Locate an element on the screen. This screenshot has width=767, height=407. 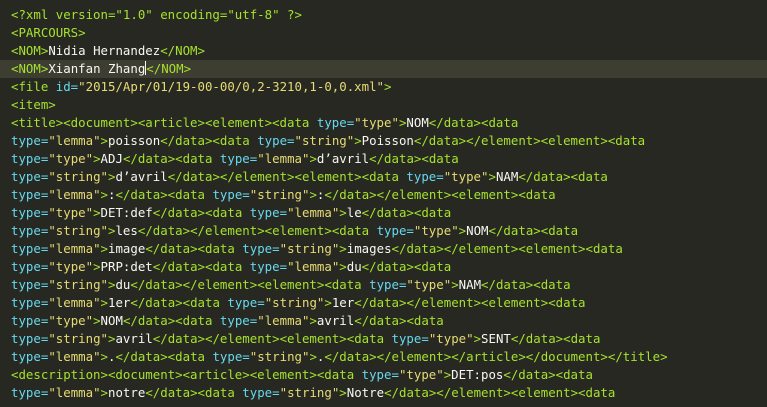
code-line-active: <NOM>Xianfan Zhang</NOM> is located at coordinates (383, 69).